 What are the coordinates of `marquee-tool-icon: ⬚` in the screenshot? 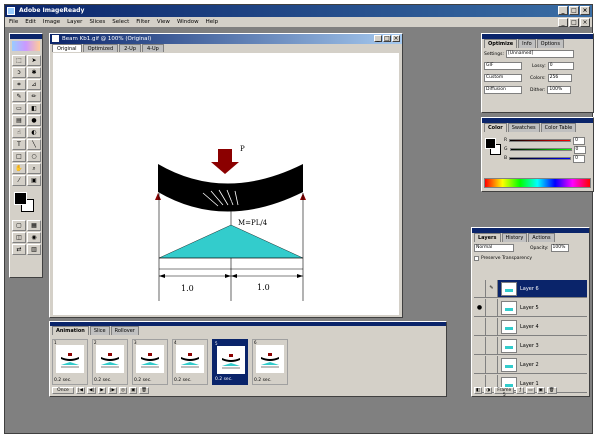 It's located at (19, 60).